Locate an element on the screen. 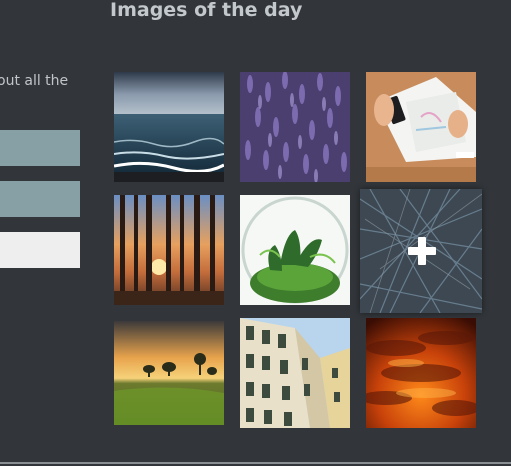 This screenshot has height=466, width=511. plus-icon is located at coordinates (422, 251).